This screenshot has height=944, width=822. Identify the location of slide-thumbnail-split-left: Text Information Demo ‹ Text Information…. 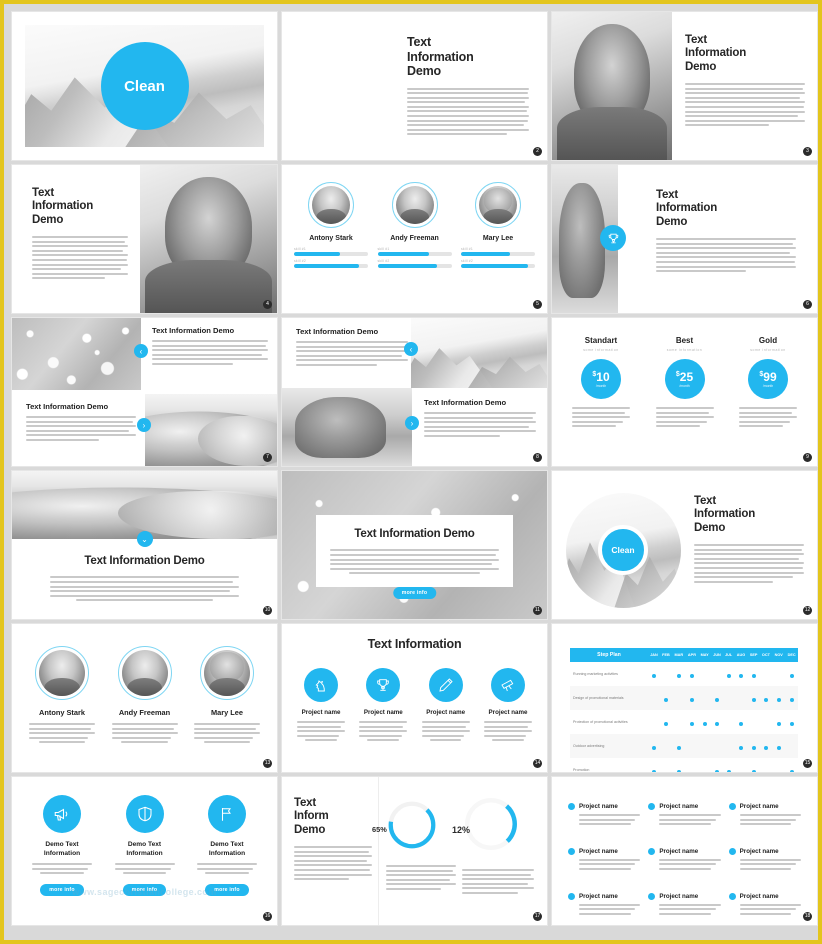
(144, 392).